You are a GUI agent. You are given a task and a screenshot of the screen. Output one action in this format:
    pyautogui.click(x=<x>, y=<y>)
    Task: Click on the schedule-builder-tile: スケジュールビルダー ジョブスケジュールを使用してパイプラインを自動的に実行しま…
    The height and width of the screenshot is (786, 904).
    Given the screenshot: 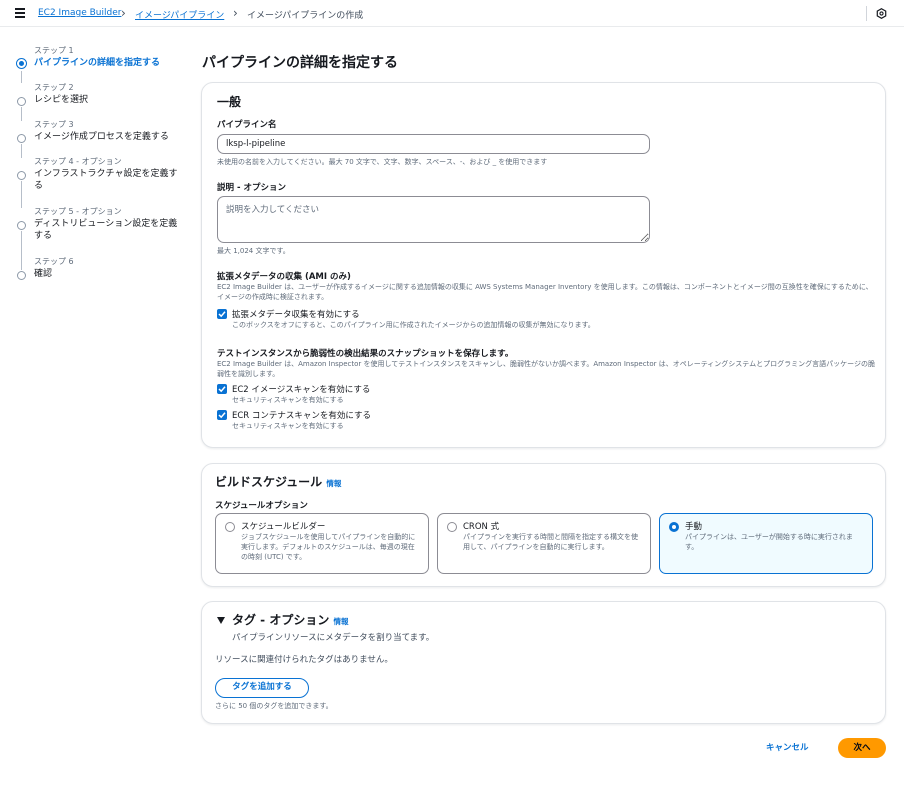 What is the action you would take?
    pyautogui.click(x=322, y=543)
    